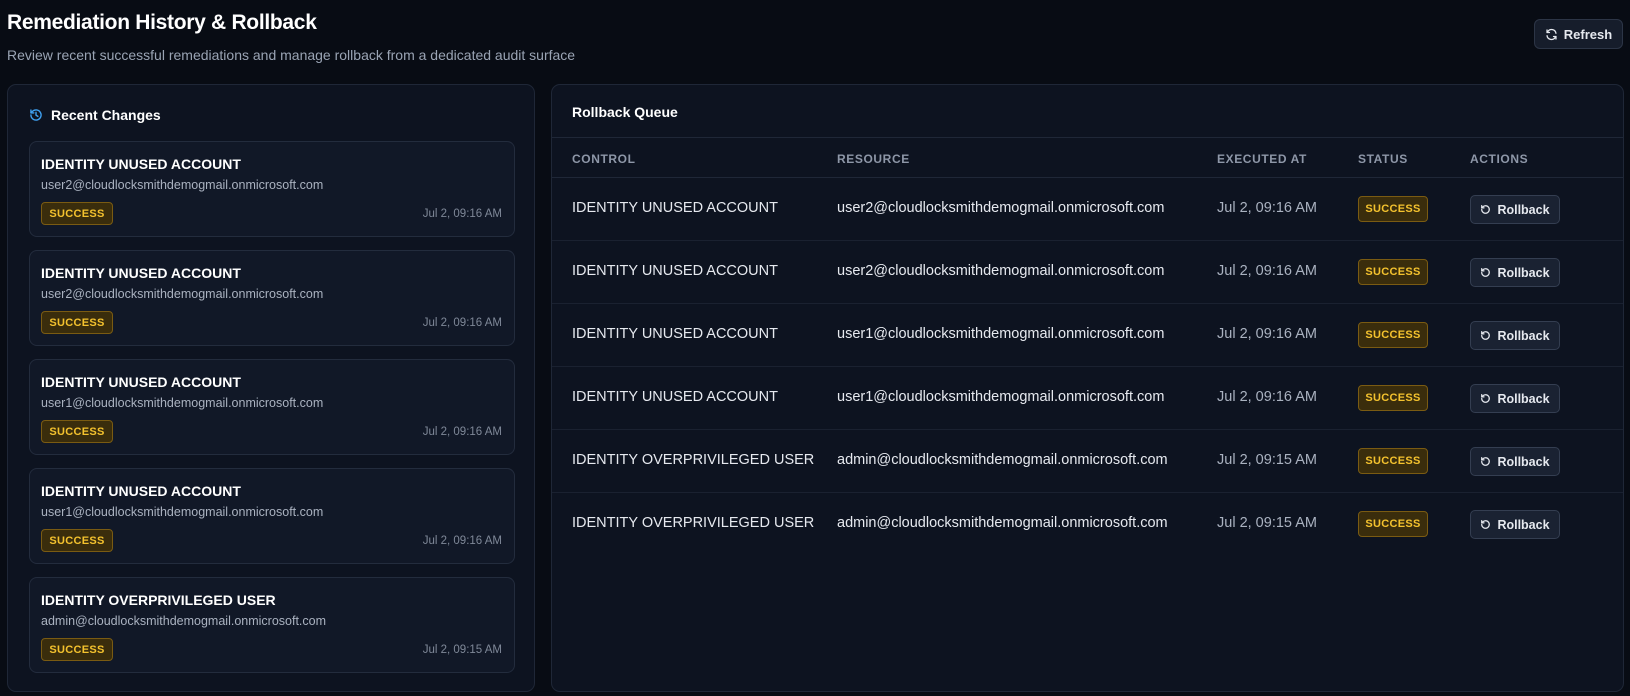  I want to click on change-time: Jul 2, 09:15 AM, so click(462, 650).